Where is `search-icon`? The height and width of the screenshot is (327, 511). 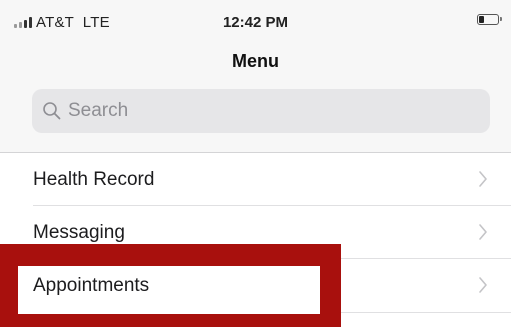
search-icon is located at coordinates (52, 111).